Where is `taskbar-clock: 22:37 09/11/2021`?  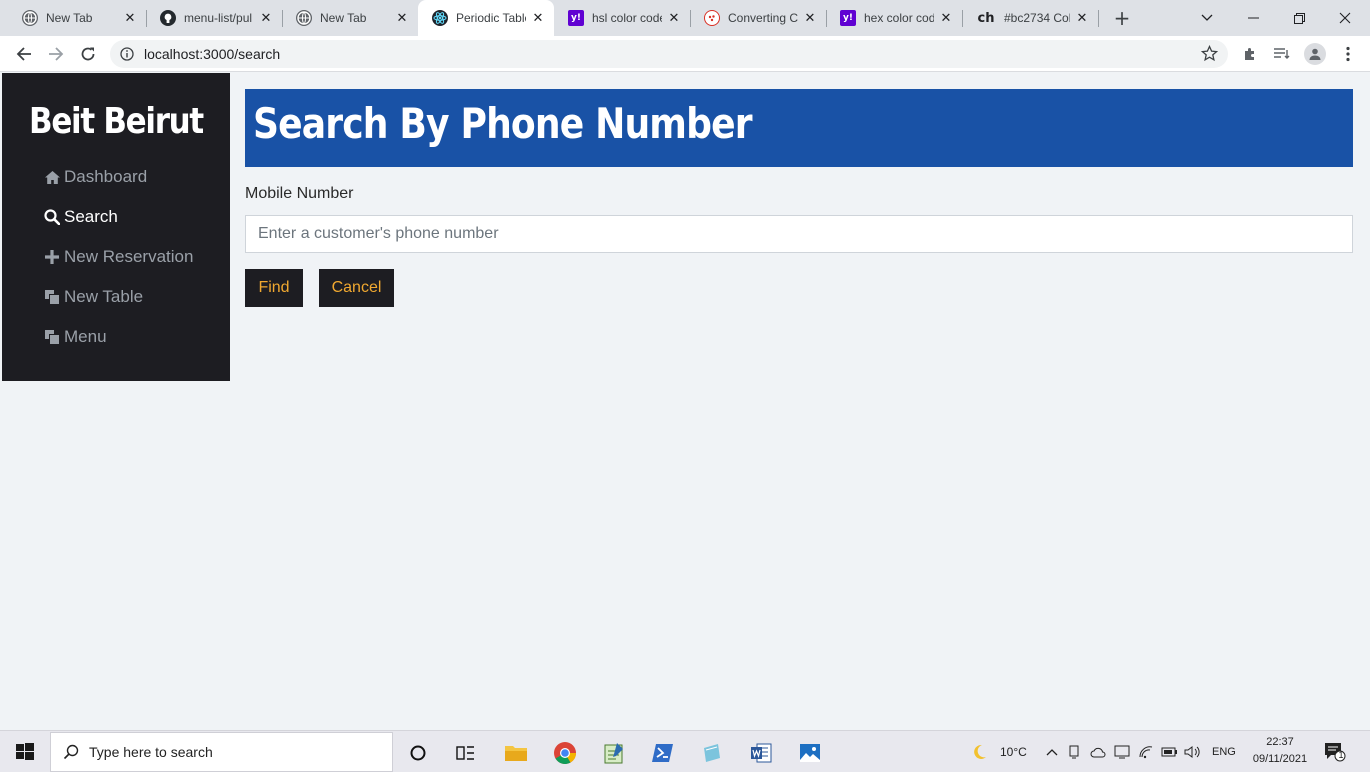 taskbar-clock: 22:37 09/11/2021 is located at coordinates (1280, 751).